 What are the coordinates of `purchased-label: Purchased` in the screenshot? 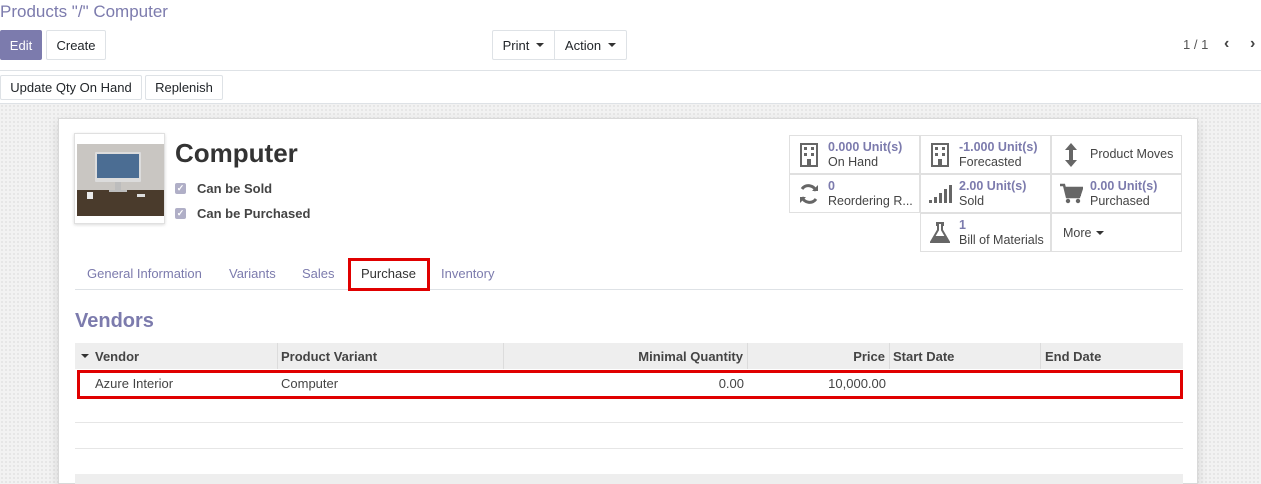 It's located at (1120, 200).